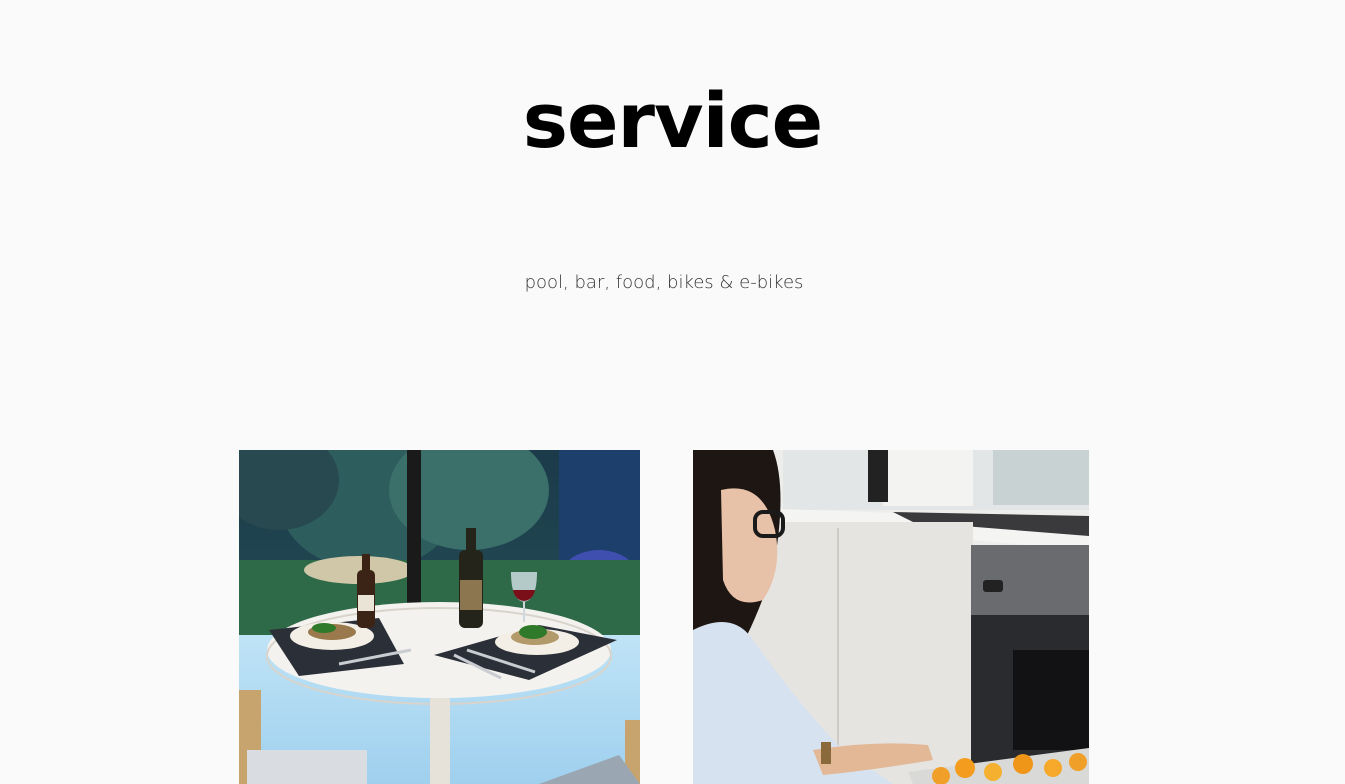 The width and height of the screenshot is (1345, 784). What do you see at coordinates (891, 617) in the screenshot?
I see `kitchen-photo` at bounding box center [891, 617].